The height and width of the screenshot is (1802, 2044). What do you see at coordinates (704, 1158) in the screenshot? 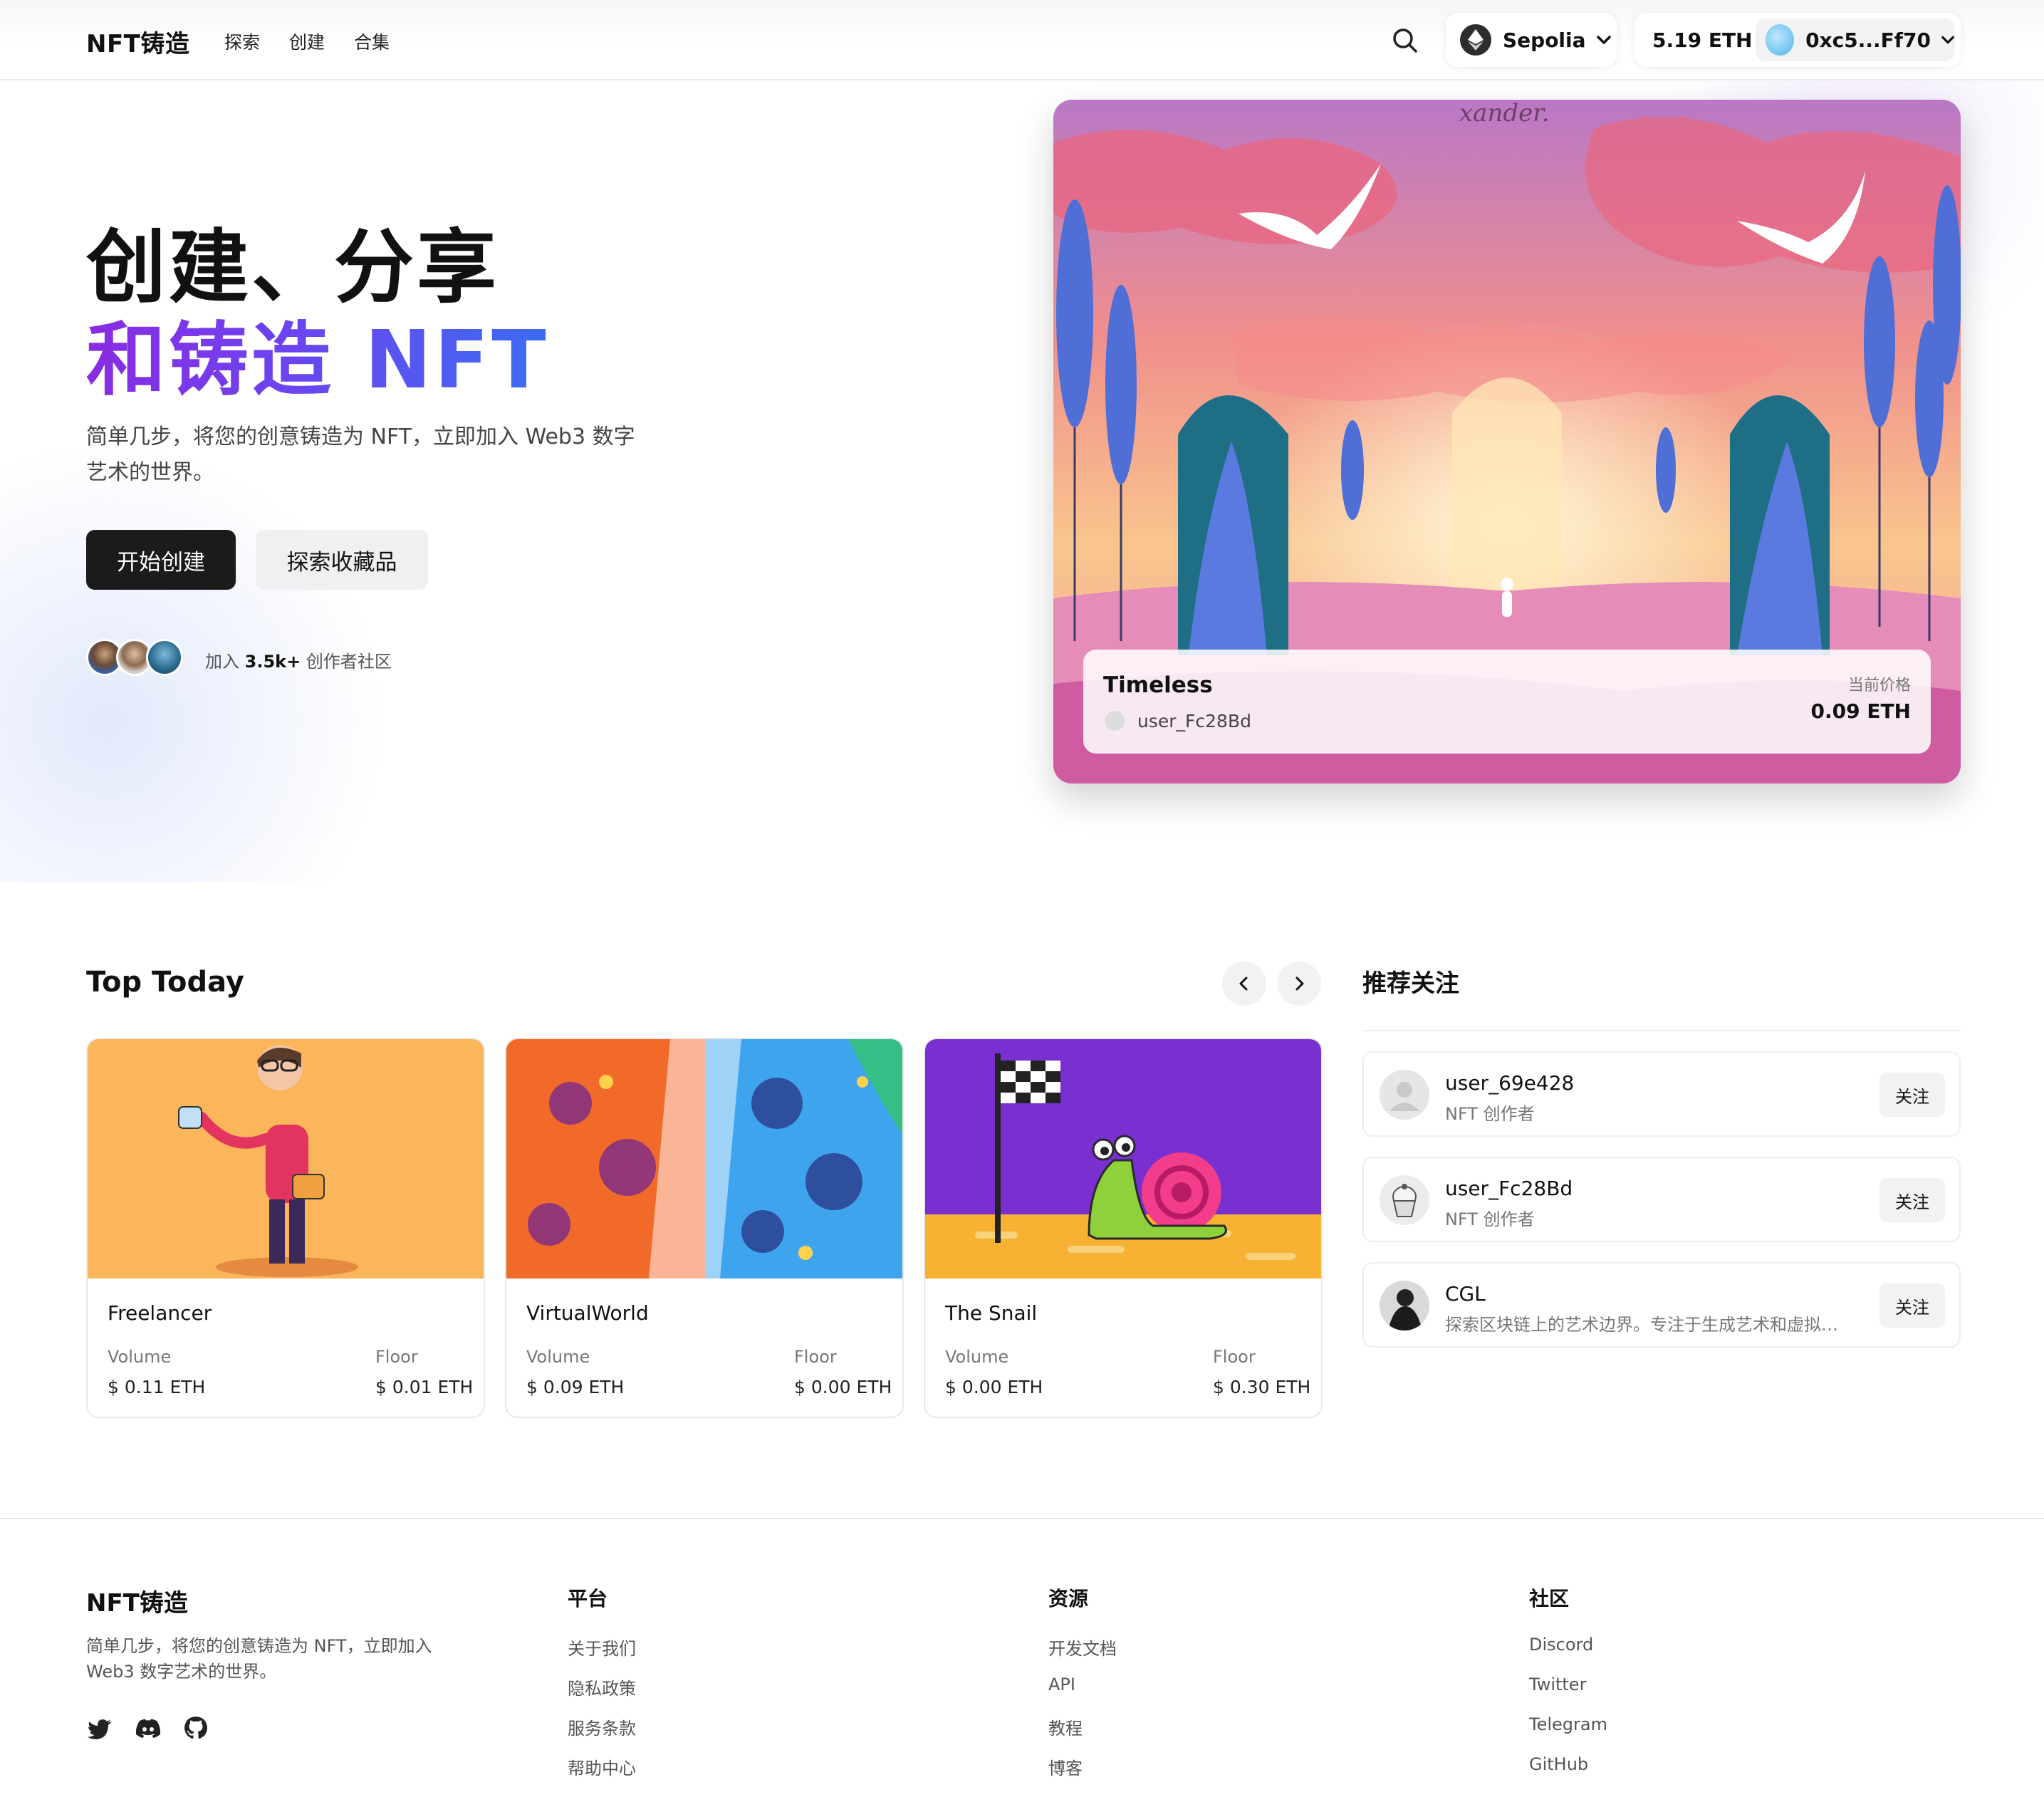
I see `collection-image-virtualworld` at bounding box center [704, 1158].